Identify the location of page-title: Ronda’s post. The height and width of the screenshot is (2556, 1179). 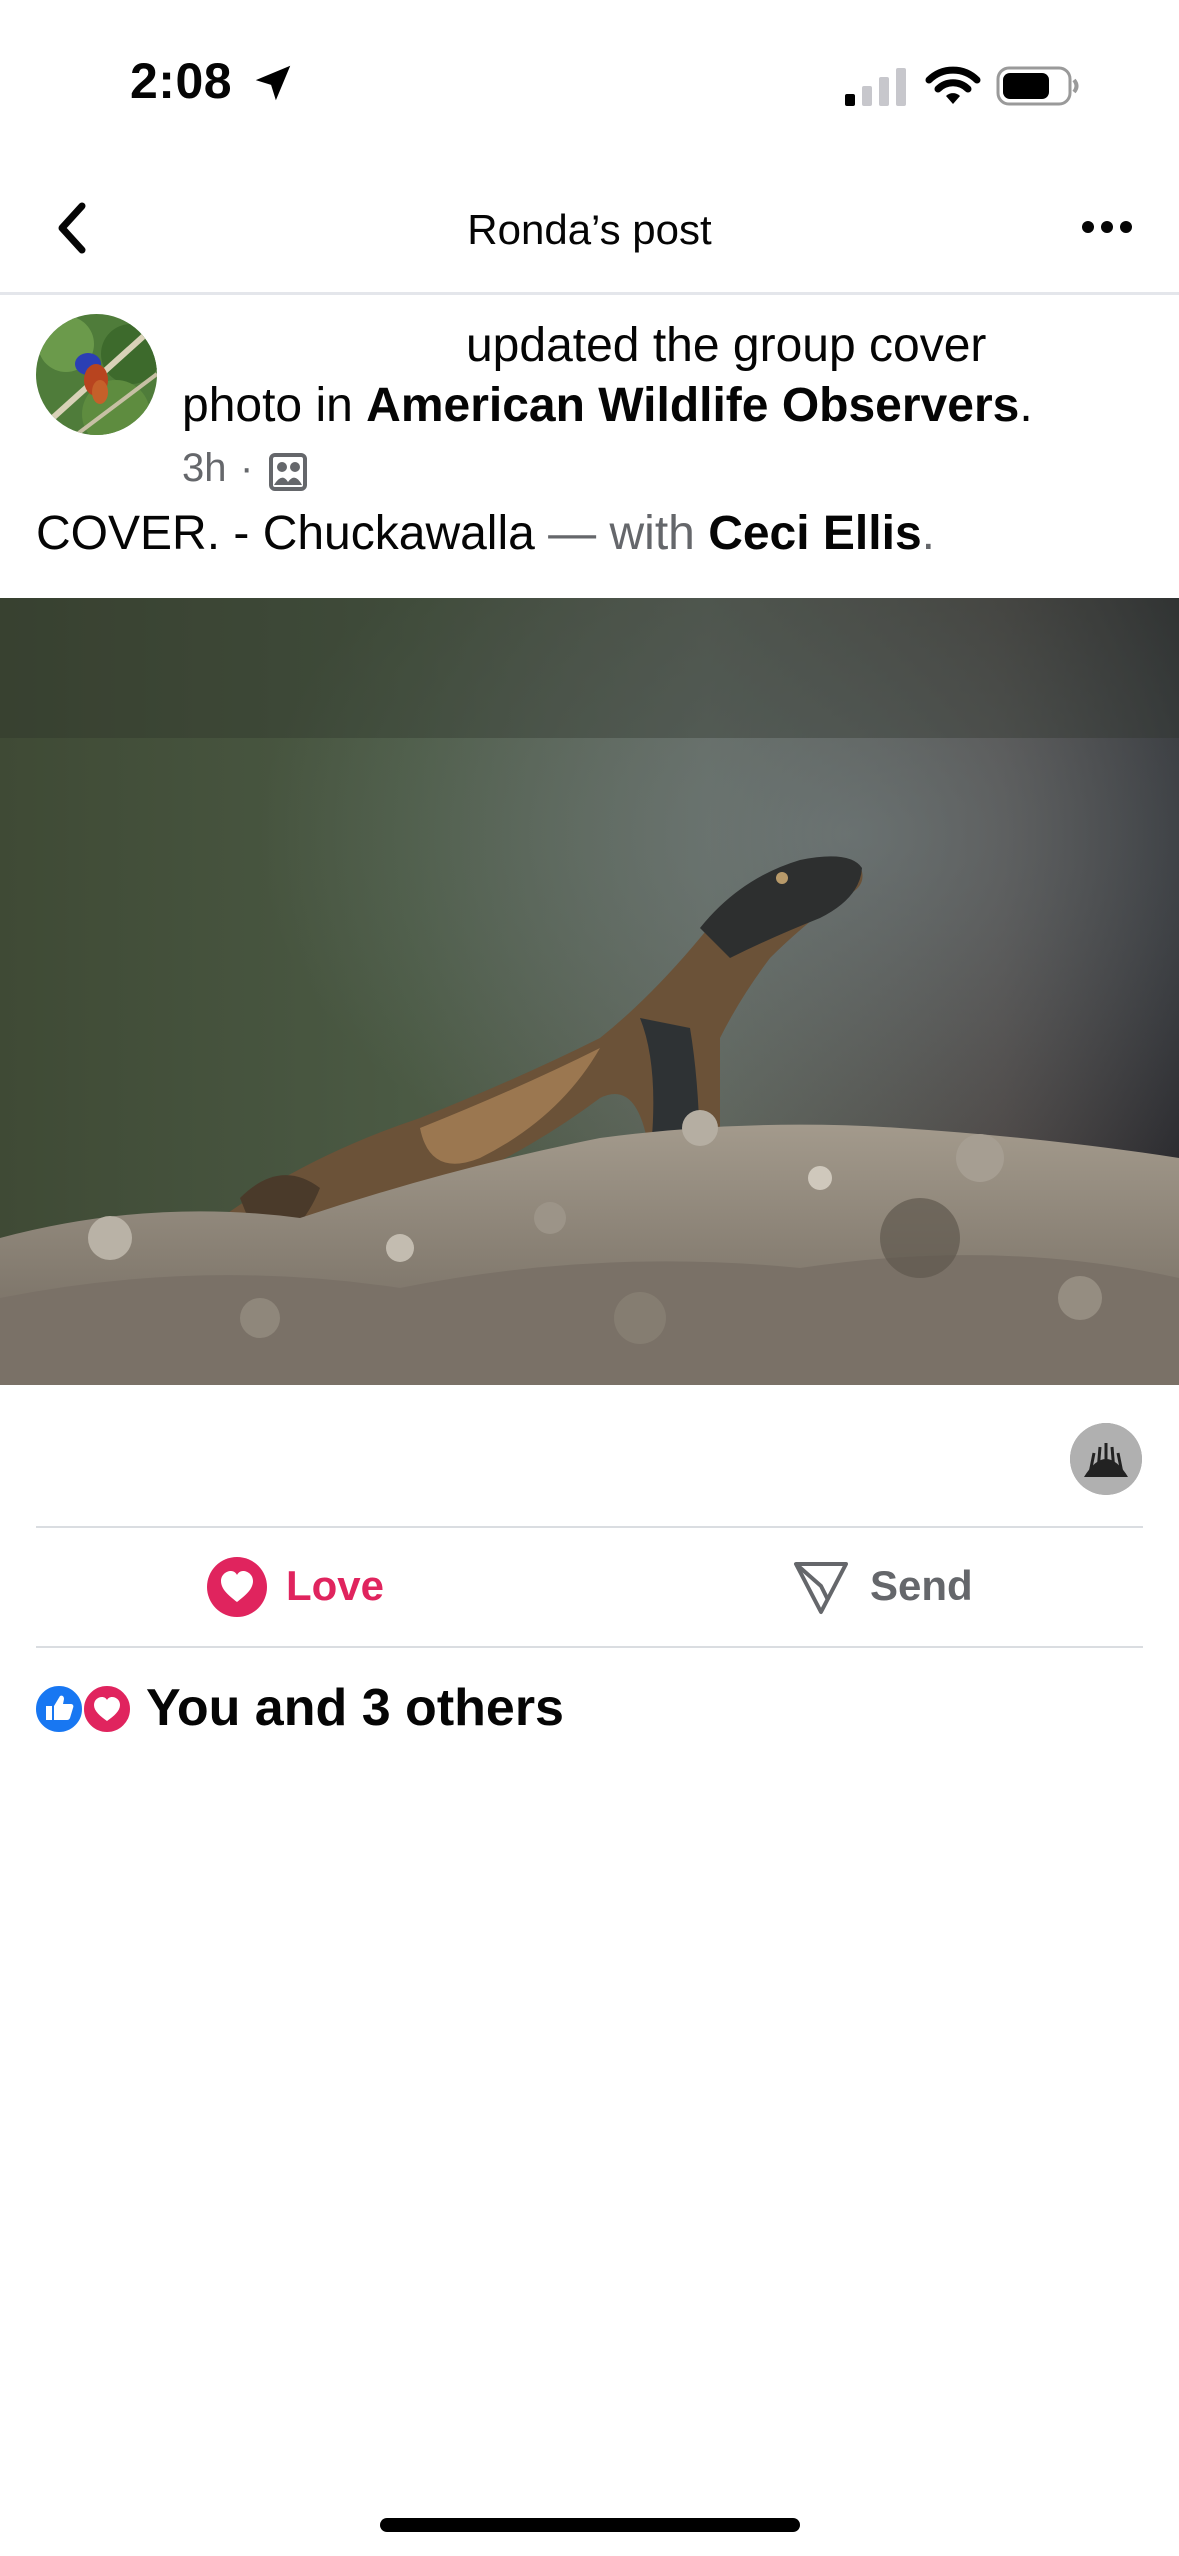
(589, 229).